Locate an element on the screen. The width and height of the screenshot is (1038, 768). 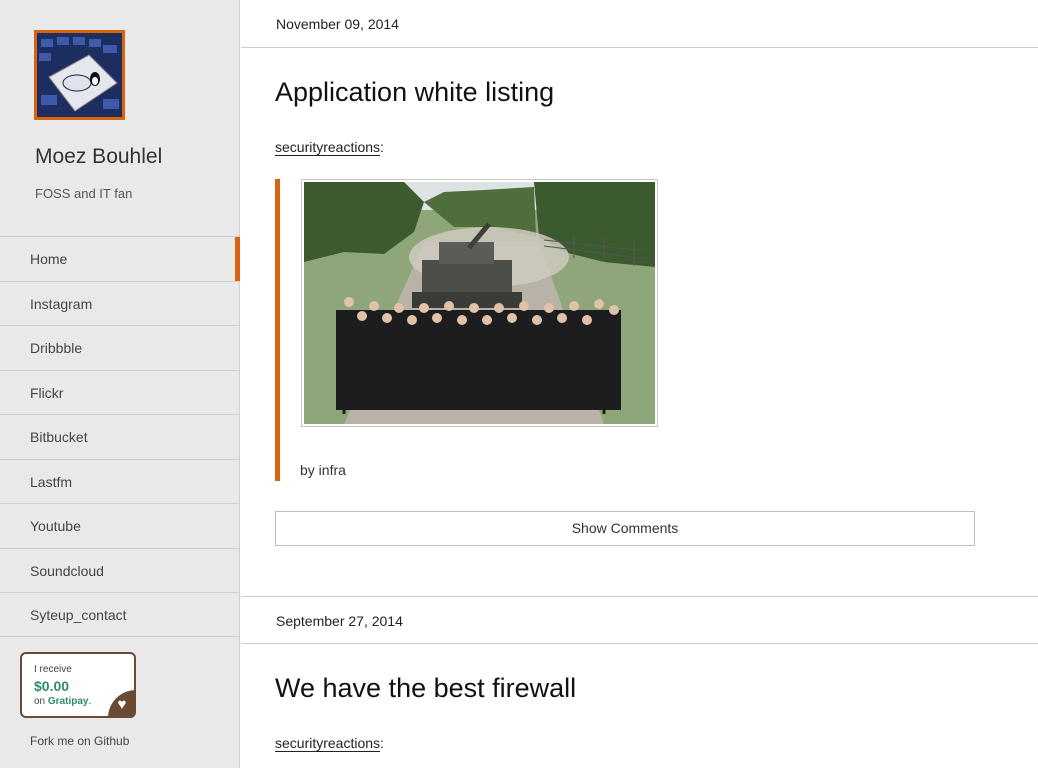
post-title: We have the best firewall is located at coordinates (425, 688).